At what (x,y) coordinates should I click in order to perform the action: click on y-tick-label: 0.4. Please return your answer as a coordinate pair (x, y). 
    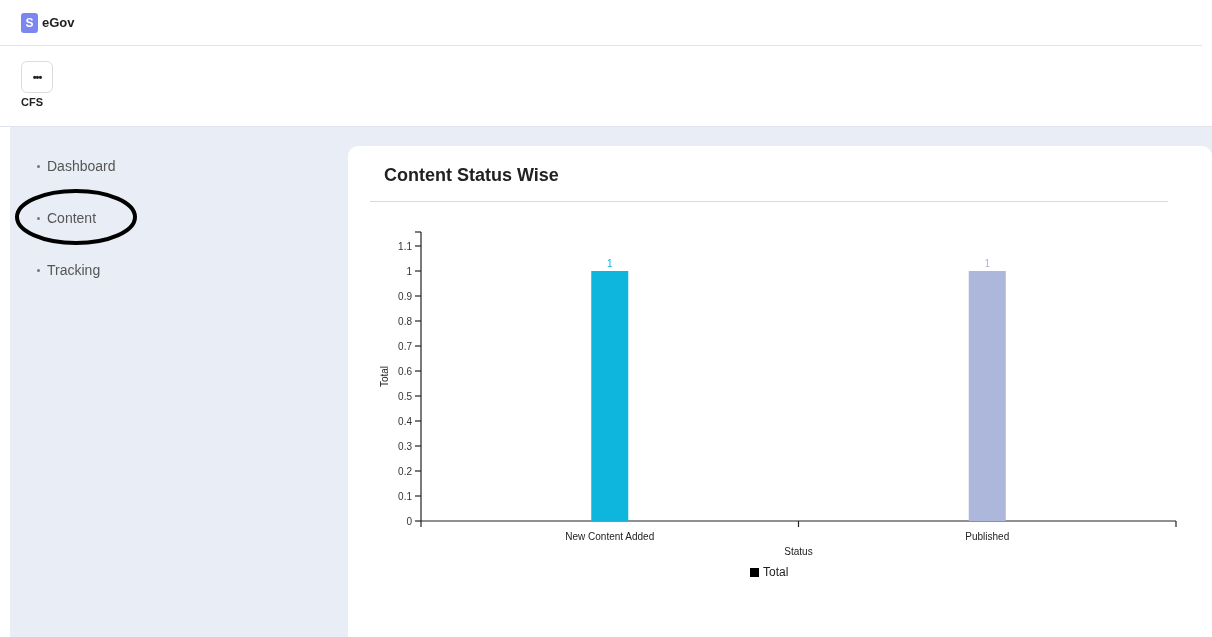
    Looking at the image, I should click on (405, 421).